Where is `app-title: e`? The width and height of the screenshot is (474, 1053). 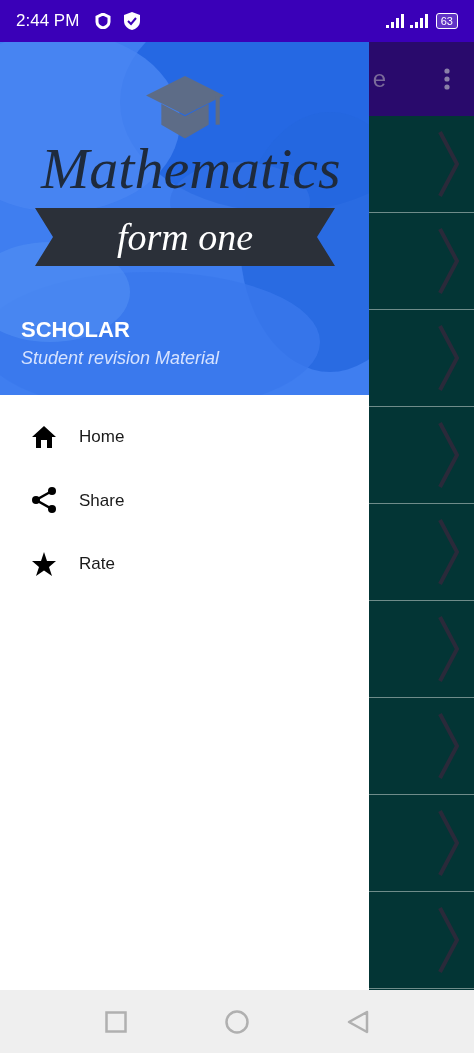
app-title: e is located at coordinates (379, 79).